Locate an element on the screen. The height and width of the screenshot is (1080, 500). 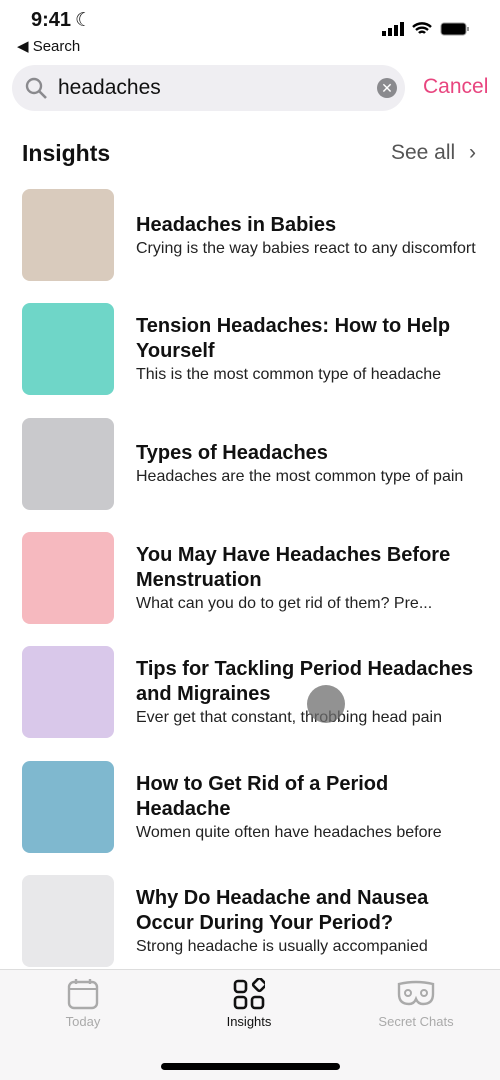
home-indicator is located at coordinates (250, 1066).